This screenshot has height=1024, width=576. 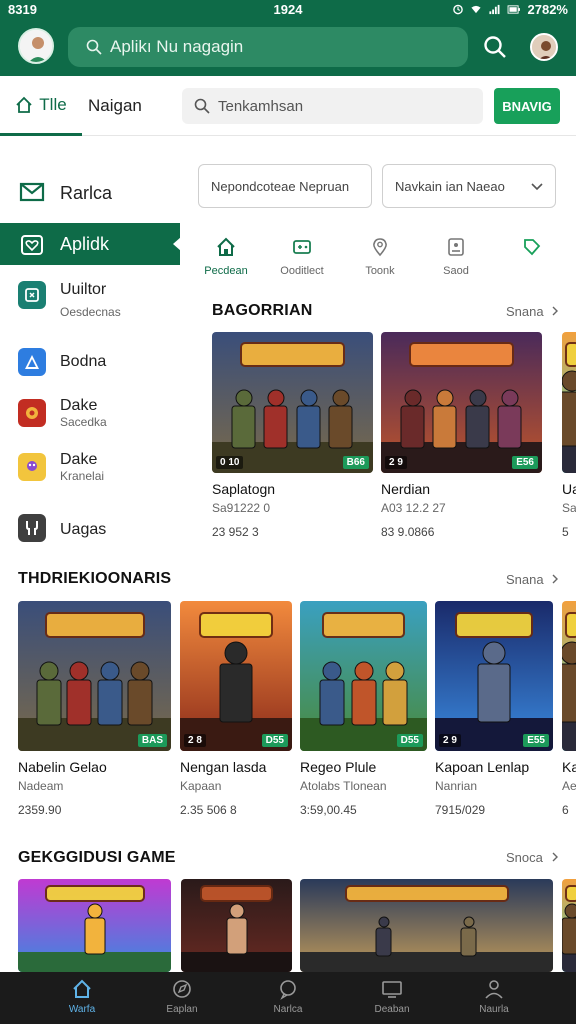 I want to click on category-tab-2: Toonk, so click(x=380, y=257).